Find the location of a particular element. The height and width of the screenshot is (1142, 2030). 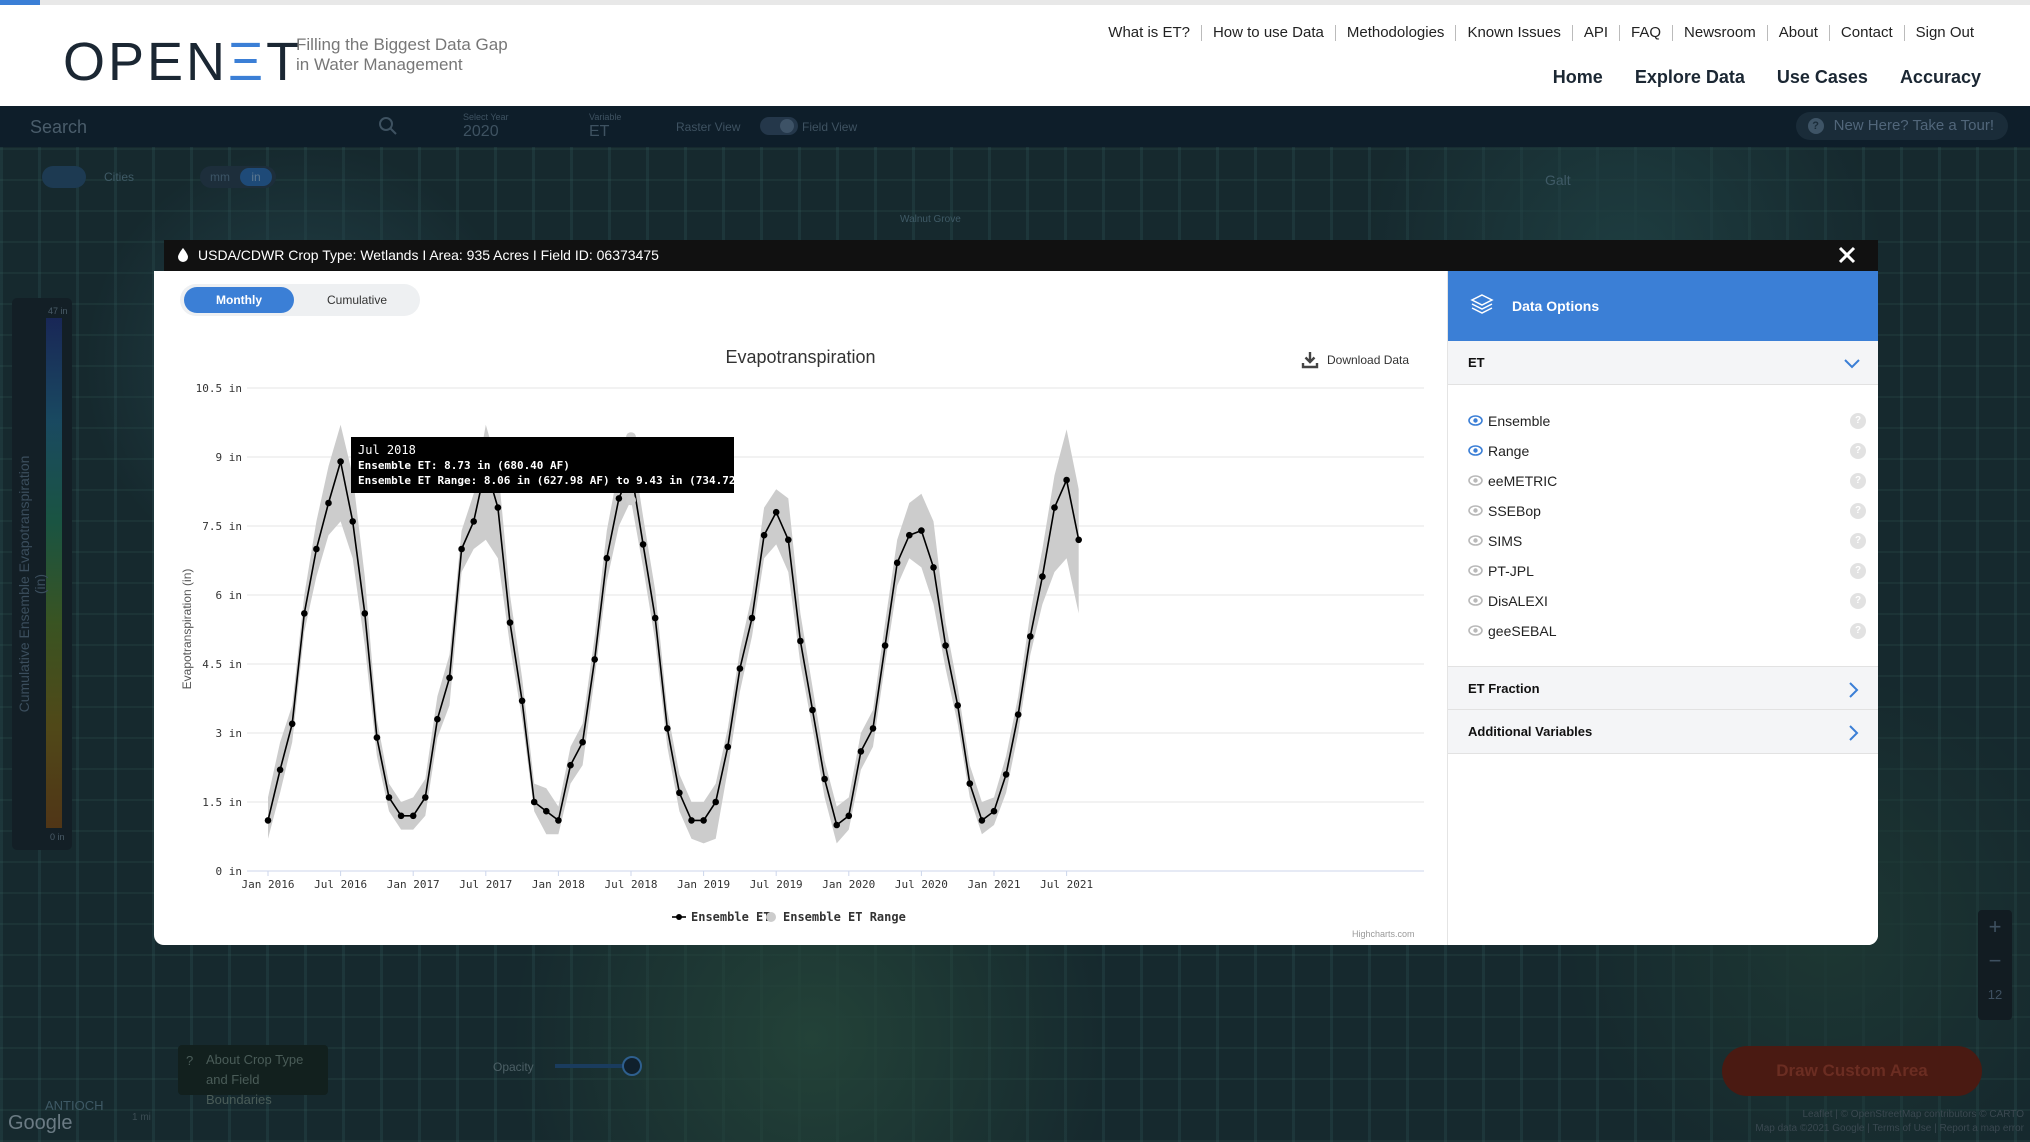

draw-custom-area-label: Draw Custom Area is located at coordinates (1852, 1070).